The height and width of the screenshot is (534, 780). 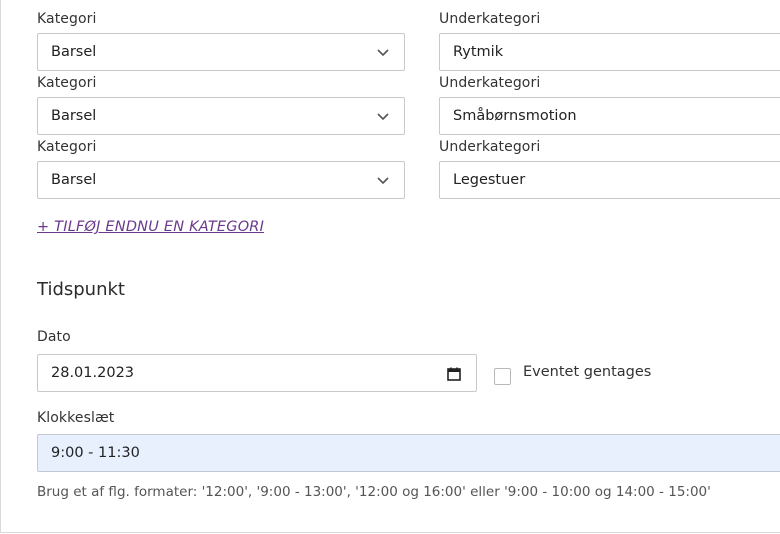 What do you see at coordinates (81, 289) in the screenshot?
I see `section-heading: Tidspunkt` at bounding box center [81, 289].